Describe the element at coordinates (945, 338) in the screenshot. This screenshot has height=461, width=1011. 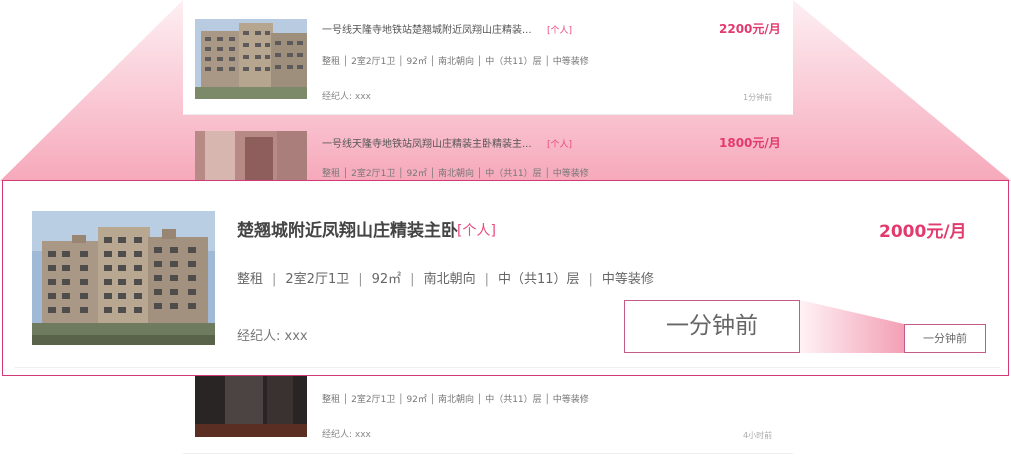
I see `time-label: 一分钟前` at that location.